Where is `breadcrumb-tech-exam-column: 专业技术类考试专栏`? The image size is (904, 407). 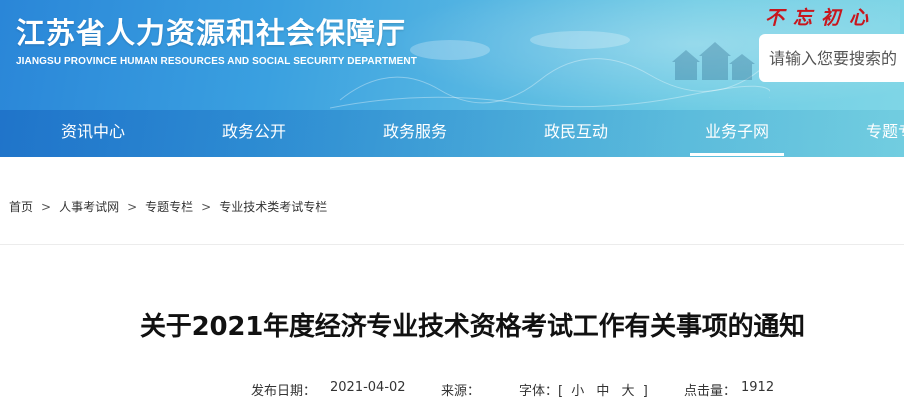 breadcrumb-tech-exam-column: 专业技术类考试专栏 is located at coordinates (273, 207).